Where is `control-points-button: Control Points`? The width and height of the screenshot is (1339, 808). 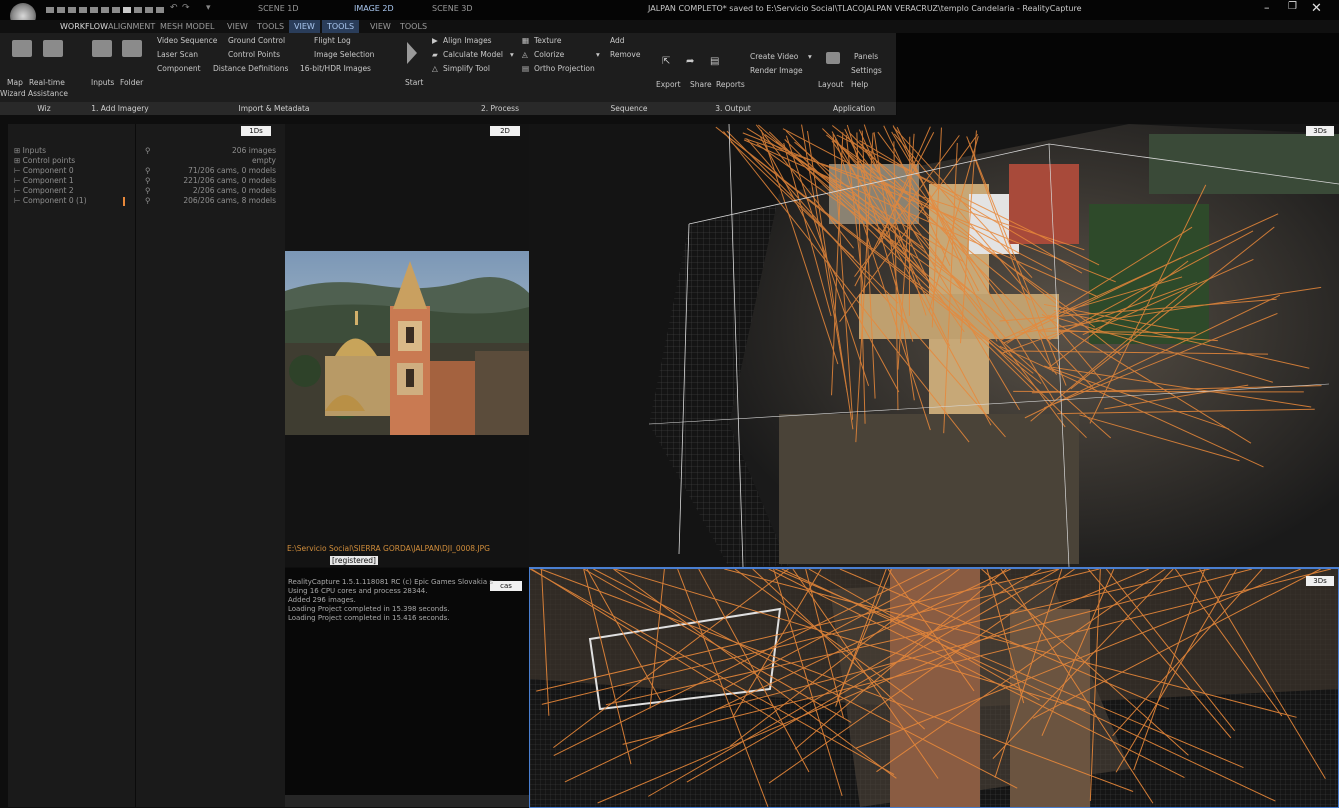
control-points-button: Control Points is located at coordinates (254, 54).